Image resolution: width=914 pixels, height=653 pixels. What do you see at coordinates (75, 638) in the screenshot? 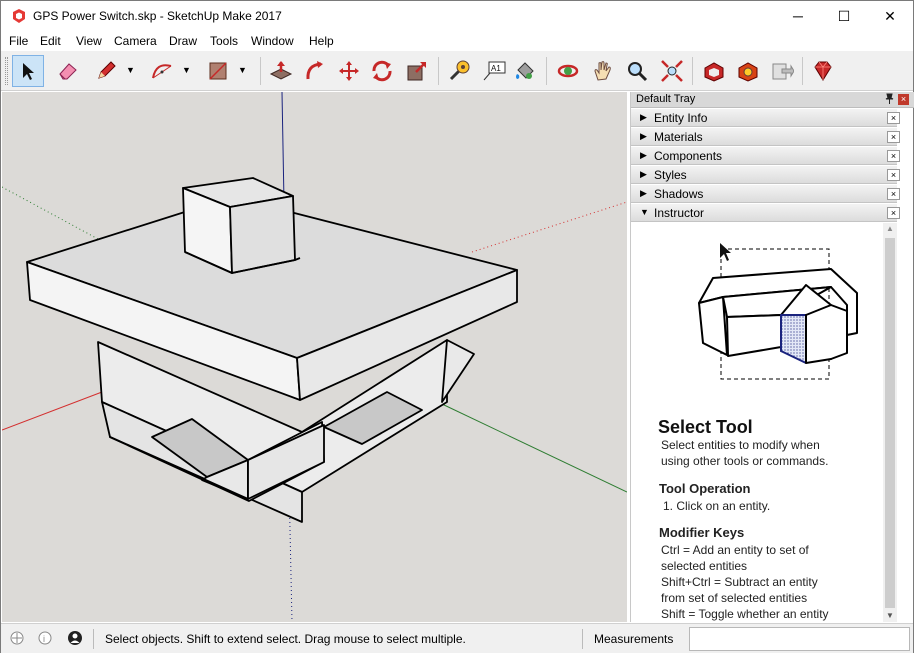
I see `user-account-icon` at bounding box center [75, 638].